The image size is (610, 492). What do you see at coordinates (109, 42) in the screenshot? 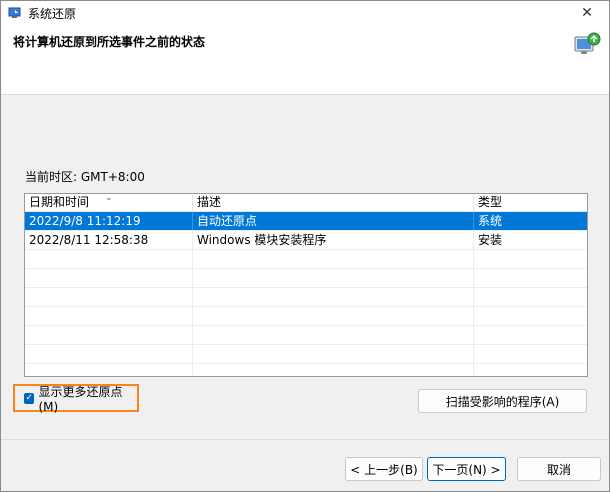
I see `page-title: 将计算机还原到所选事件之前的状态` at bounding box center [109, 42].